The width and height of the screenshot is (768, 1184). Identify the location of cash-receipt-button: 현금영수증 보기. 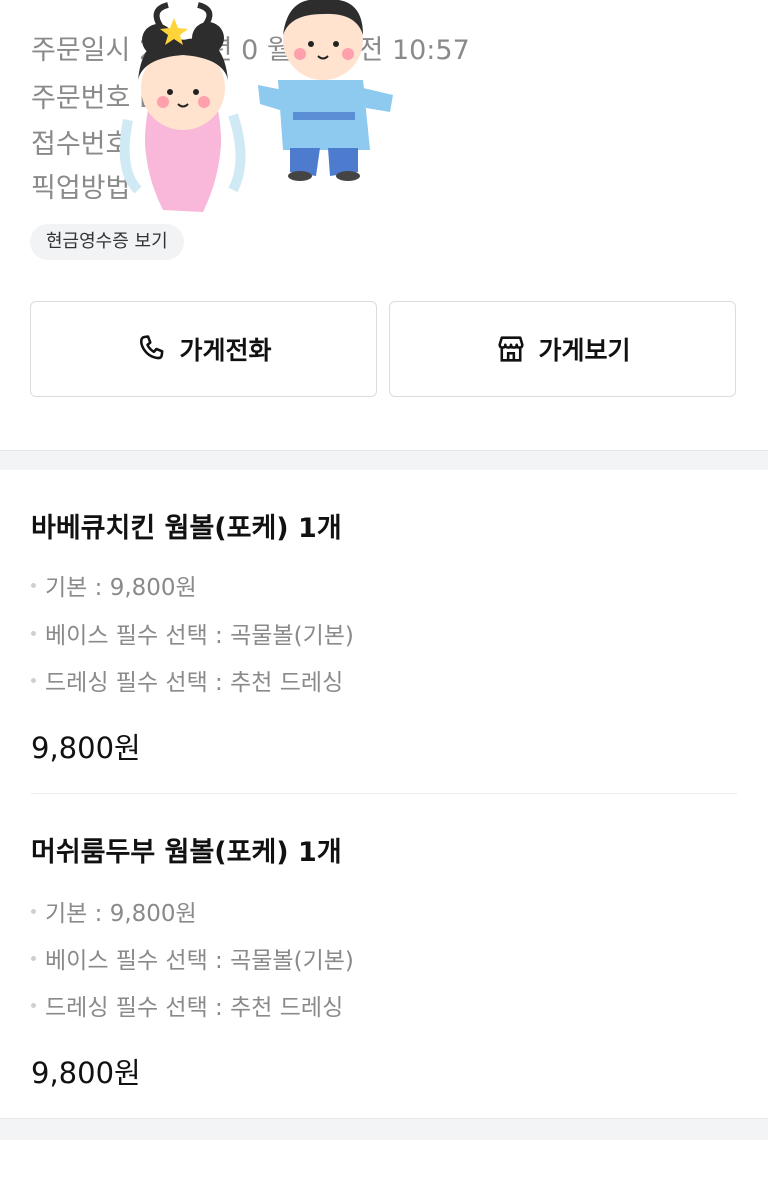
(107, 242).